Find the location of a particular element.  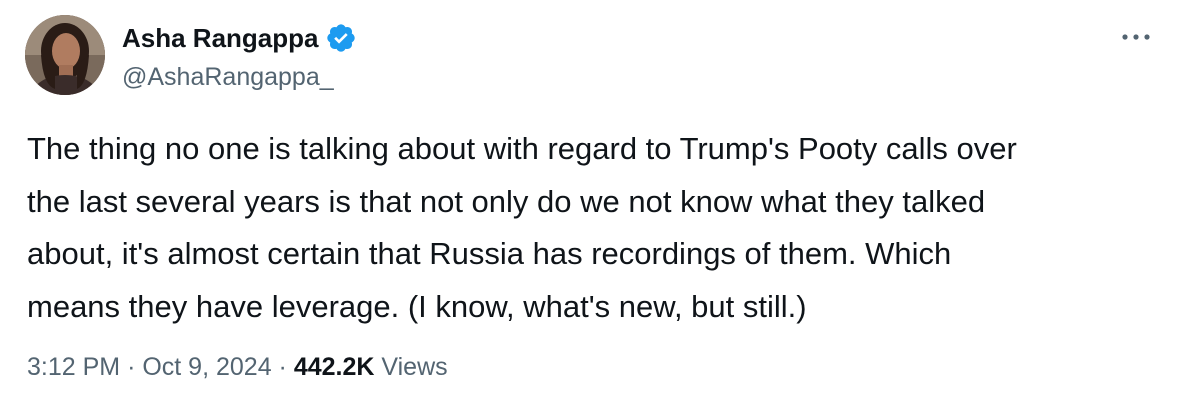

views-label: Views is located at coordinates (414, 367).